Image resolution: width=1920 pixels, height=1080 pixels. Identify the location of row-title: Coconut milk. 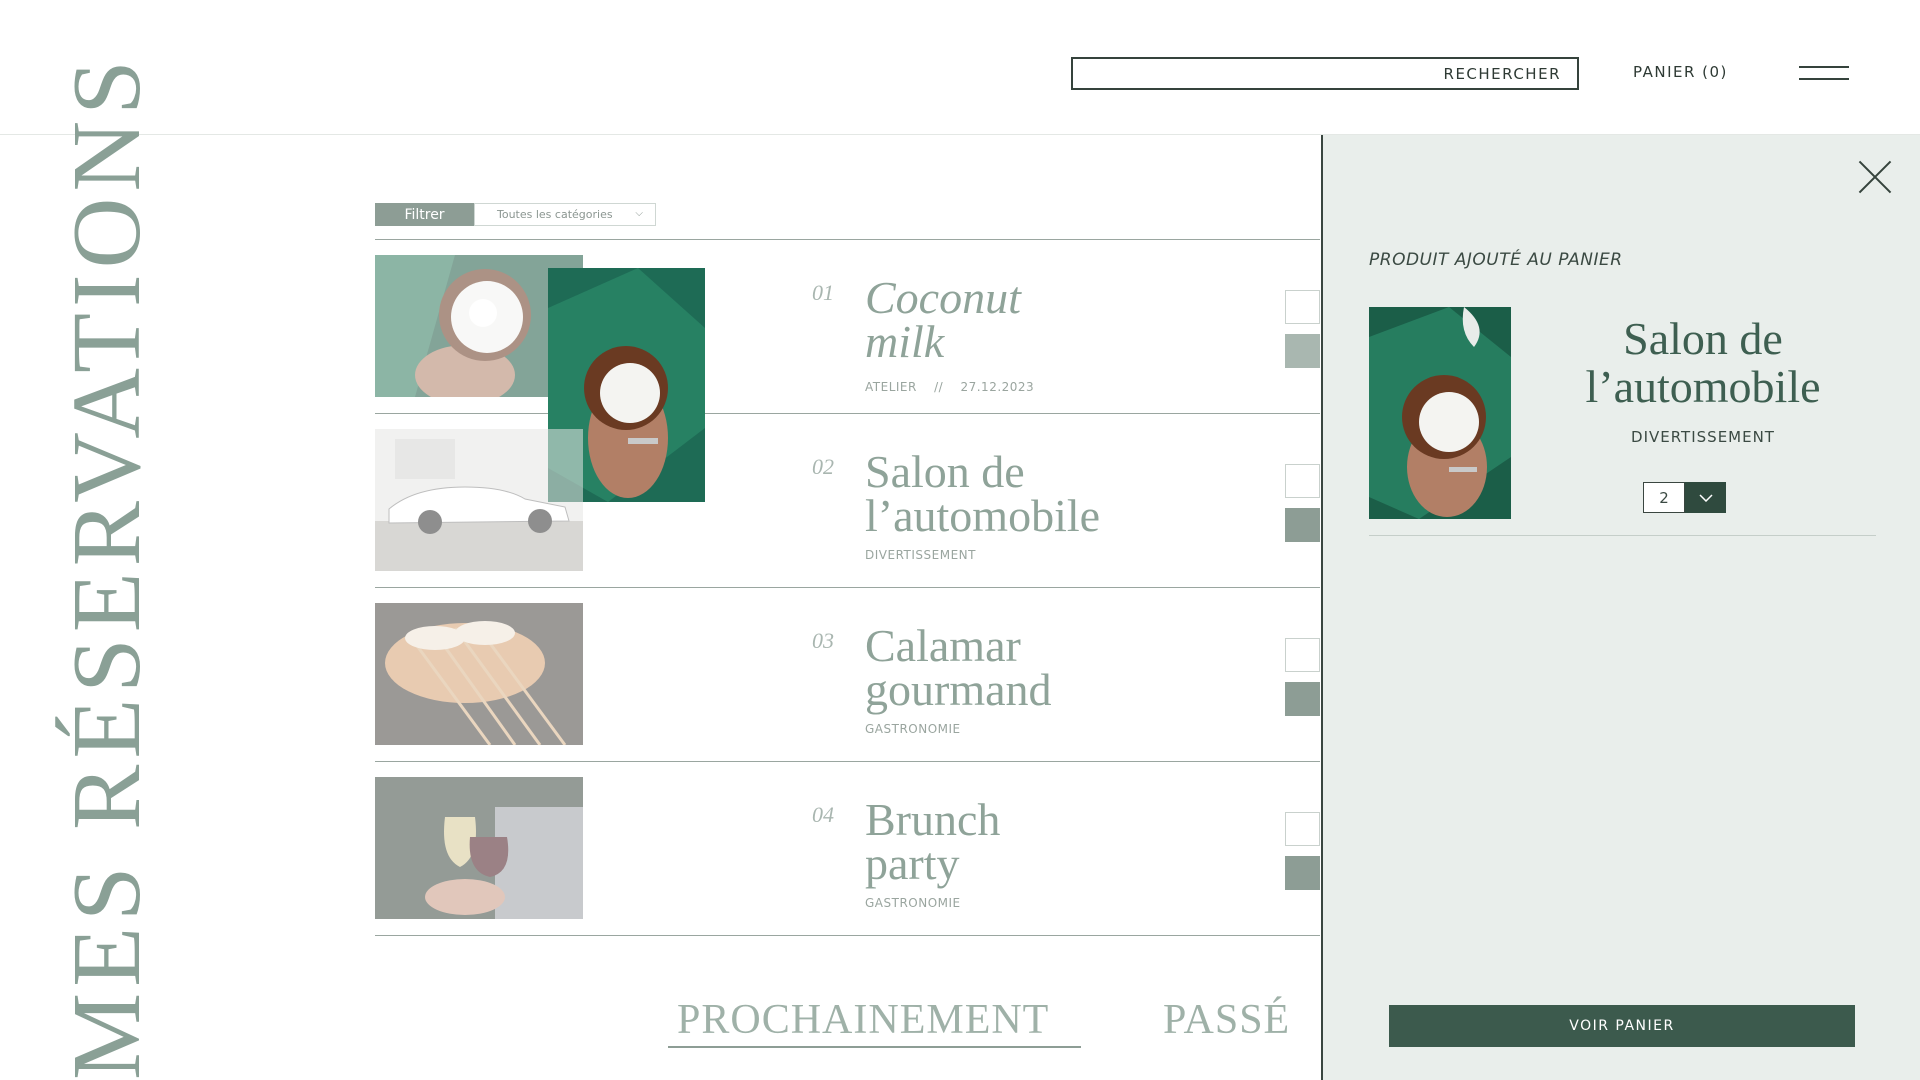
(1015, 319).